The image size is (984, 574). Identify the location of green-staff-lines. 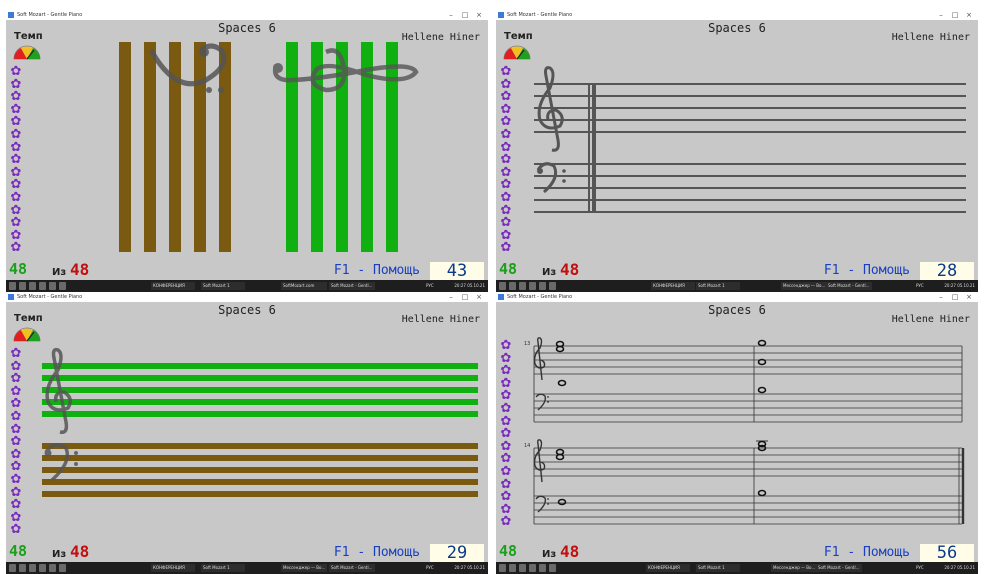
(260, 390).